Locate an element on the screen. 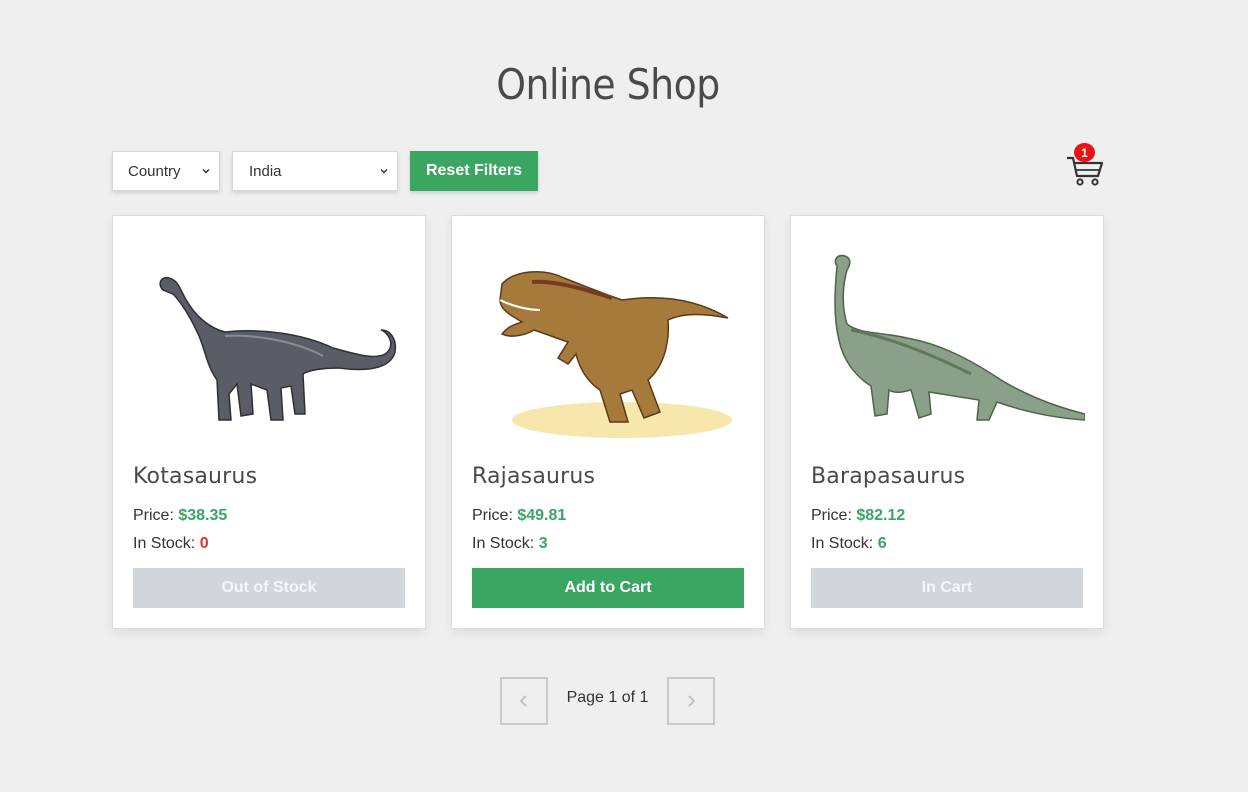  country-select: Country is located at coordinates (166, 171).